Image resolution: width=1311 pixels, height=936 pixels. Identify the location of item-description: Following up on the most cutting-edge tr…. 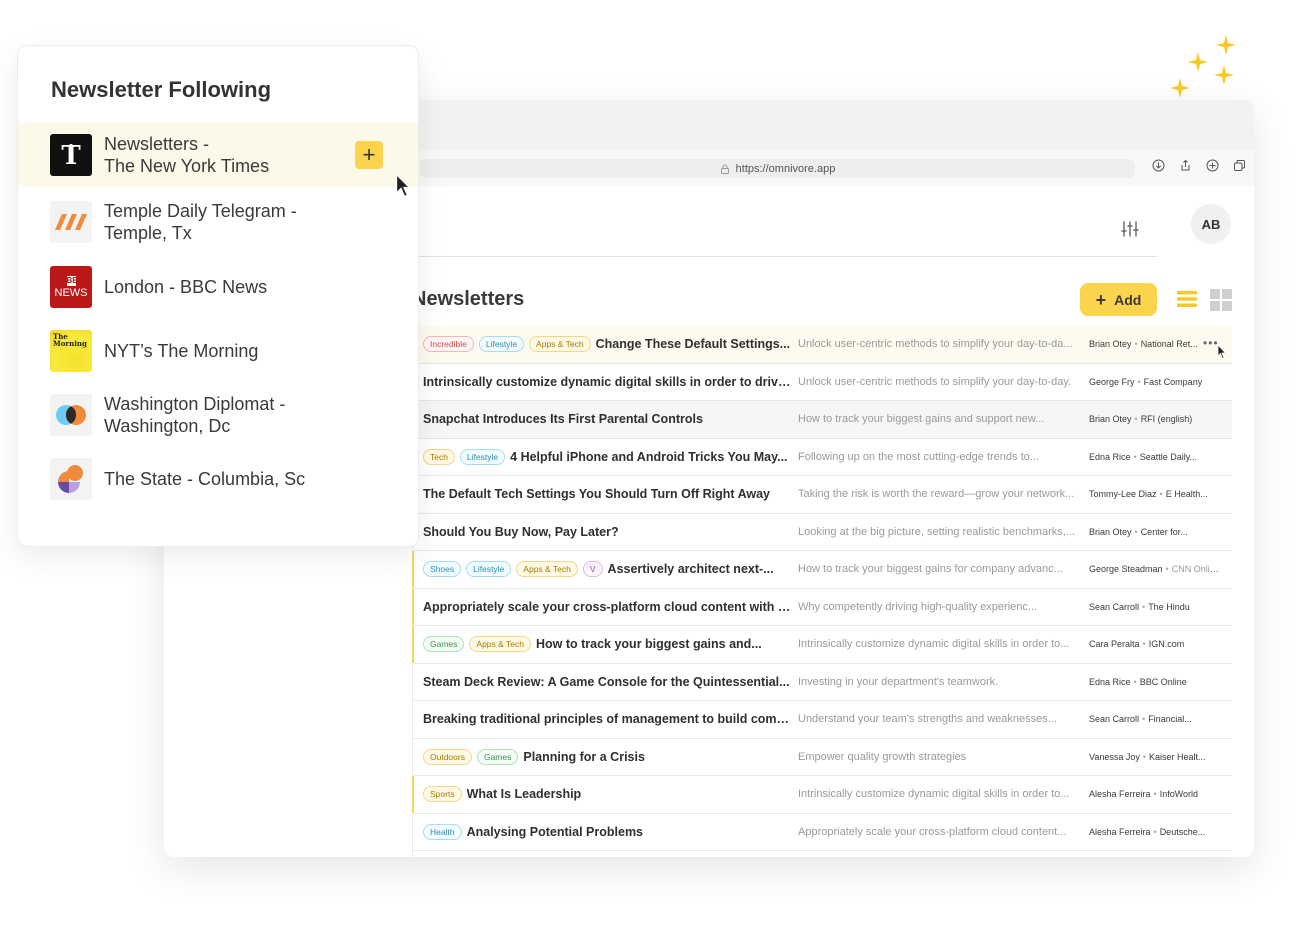
(918, 456).